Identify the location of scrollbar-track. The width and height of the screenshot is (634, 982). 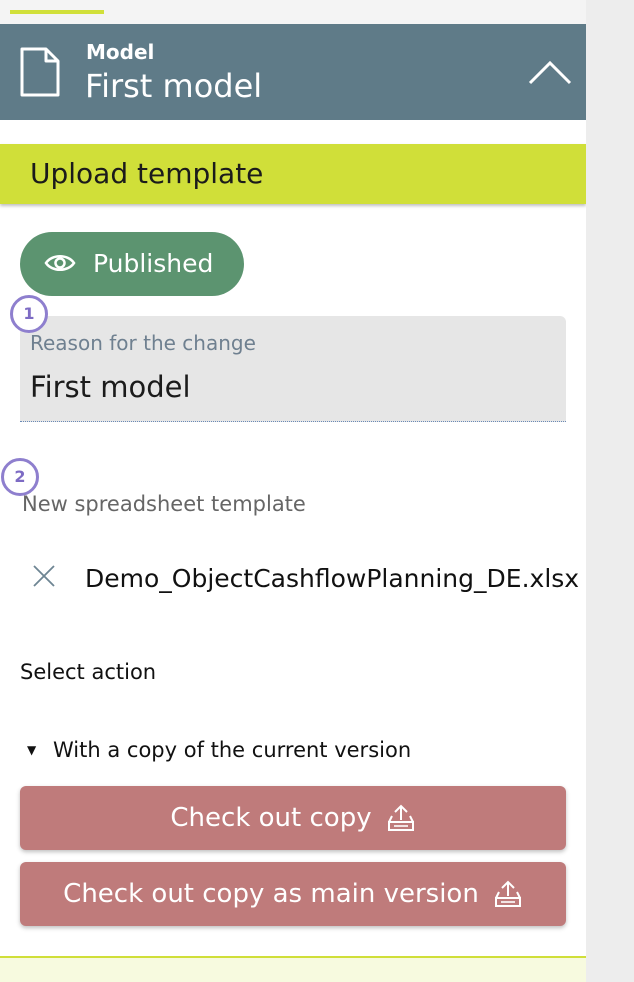
(610, 491).